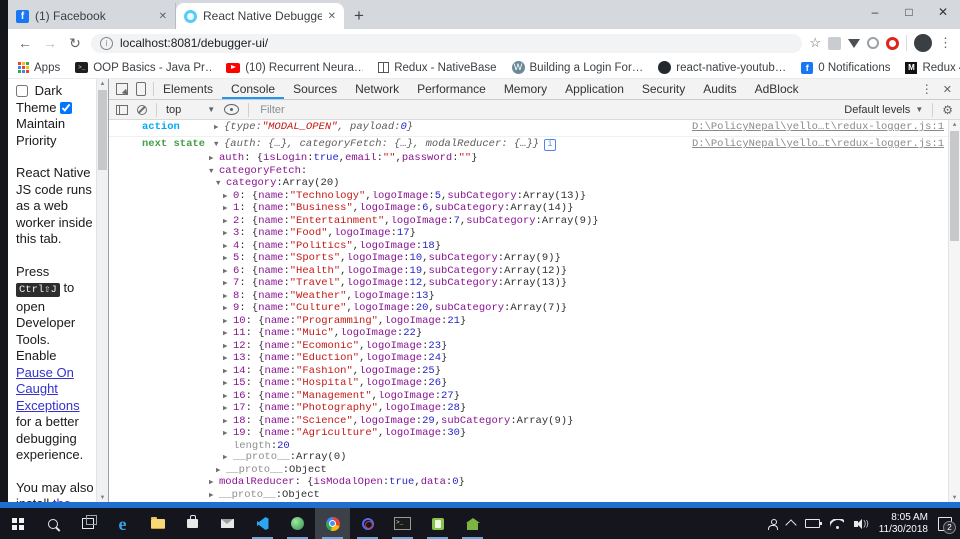 The height and width of the screenshot is (539, 960). Describe the element at coordinates (447, 43) in the screenshot. I see `address-bar: i localhost:8081/debugger-ui/` at that location.